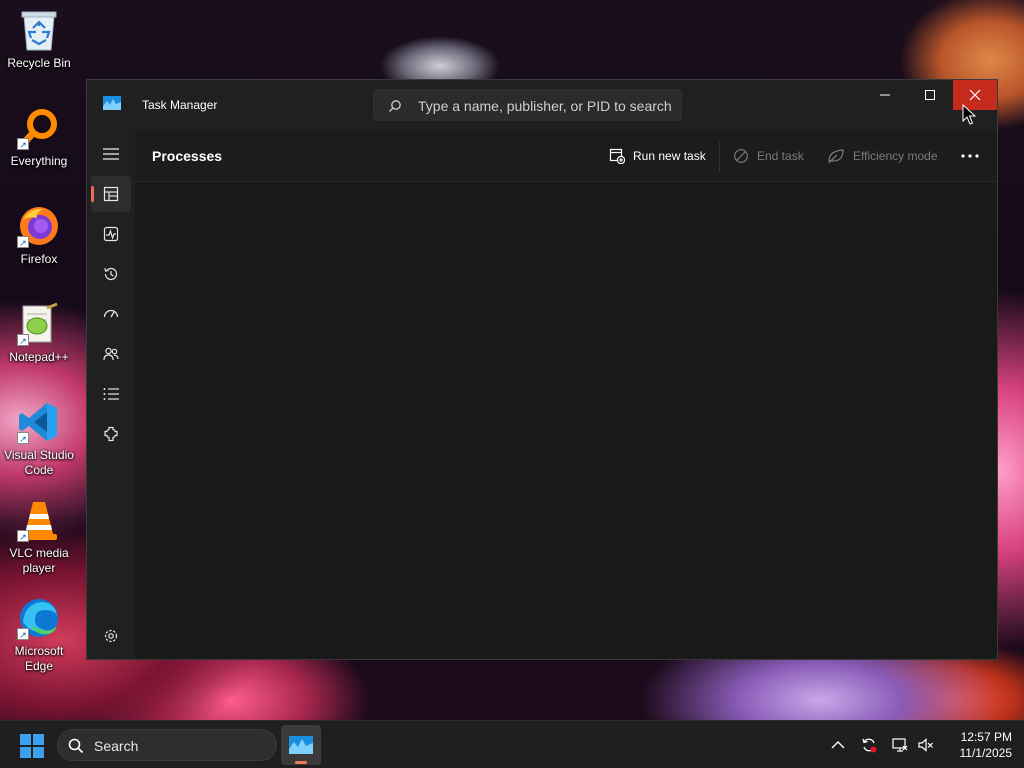 The width and height of the screenshot is (1024, 768). I want to click on performance-icon, so click(111, 234).